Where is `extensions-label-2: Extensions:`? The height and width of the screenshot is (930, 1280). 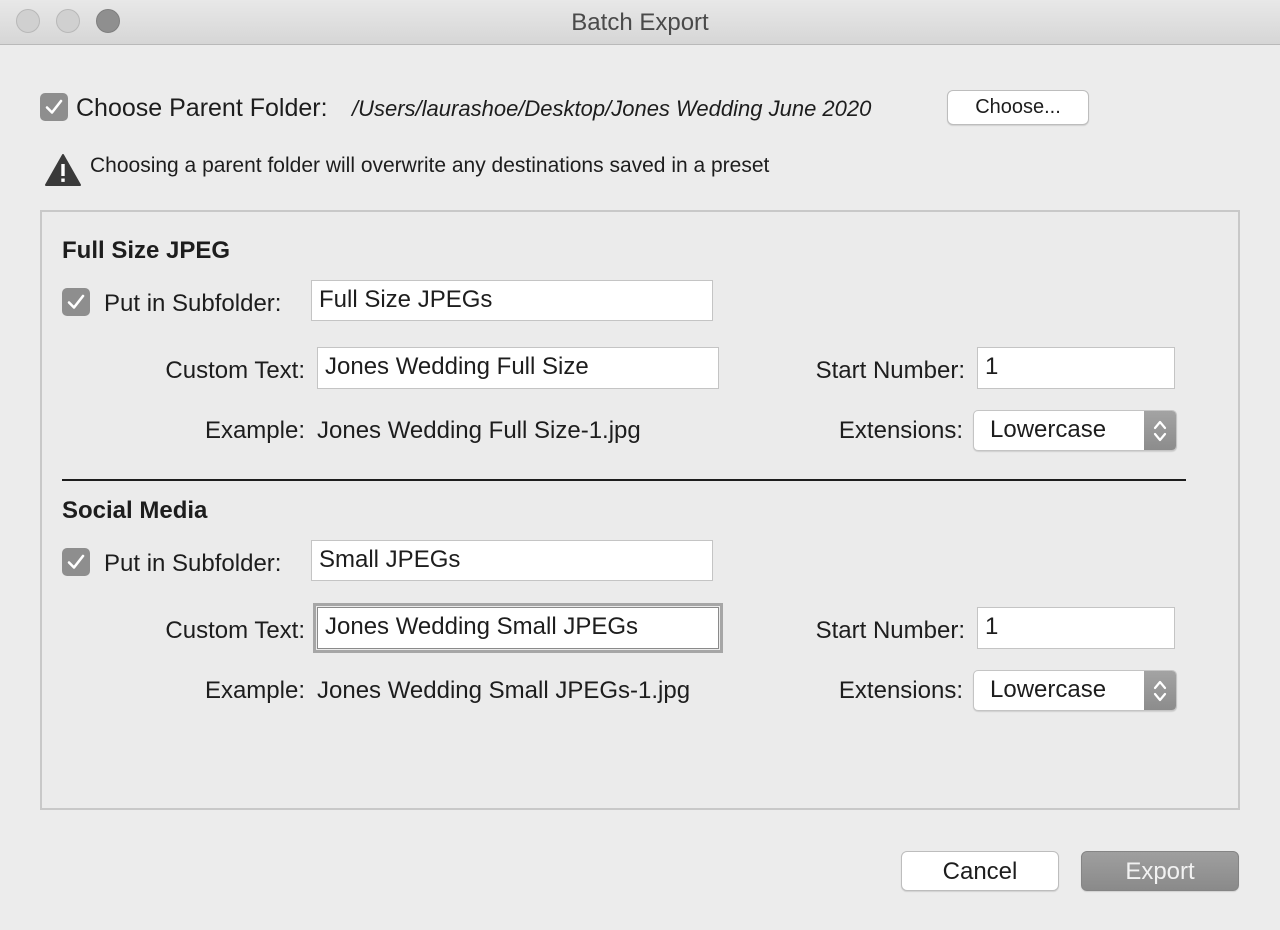
extensions-label-2: Extensions: is located at coordinates (900, 690).